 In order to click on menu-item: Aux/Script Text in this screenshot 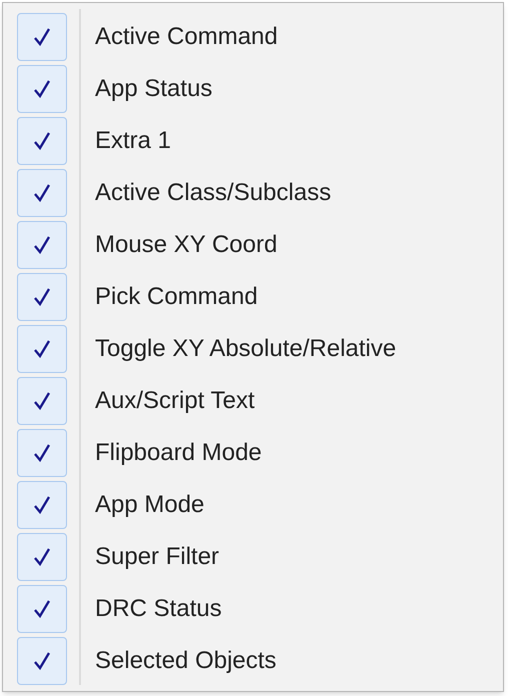, I will do `click(175, 401)`.